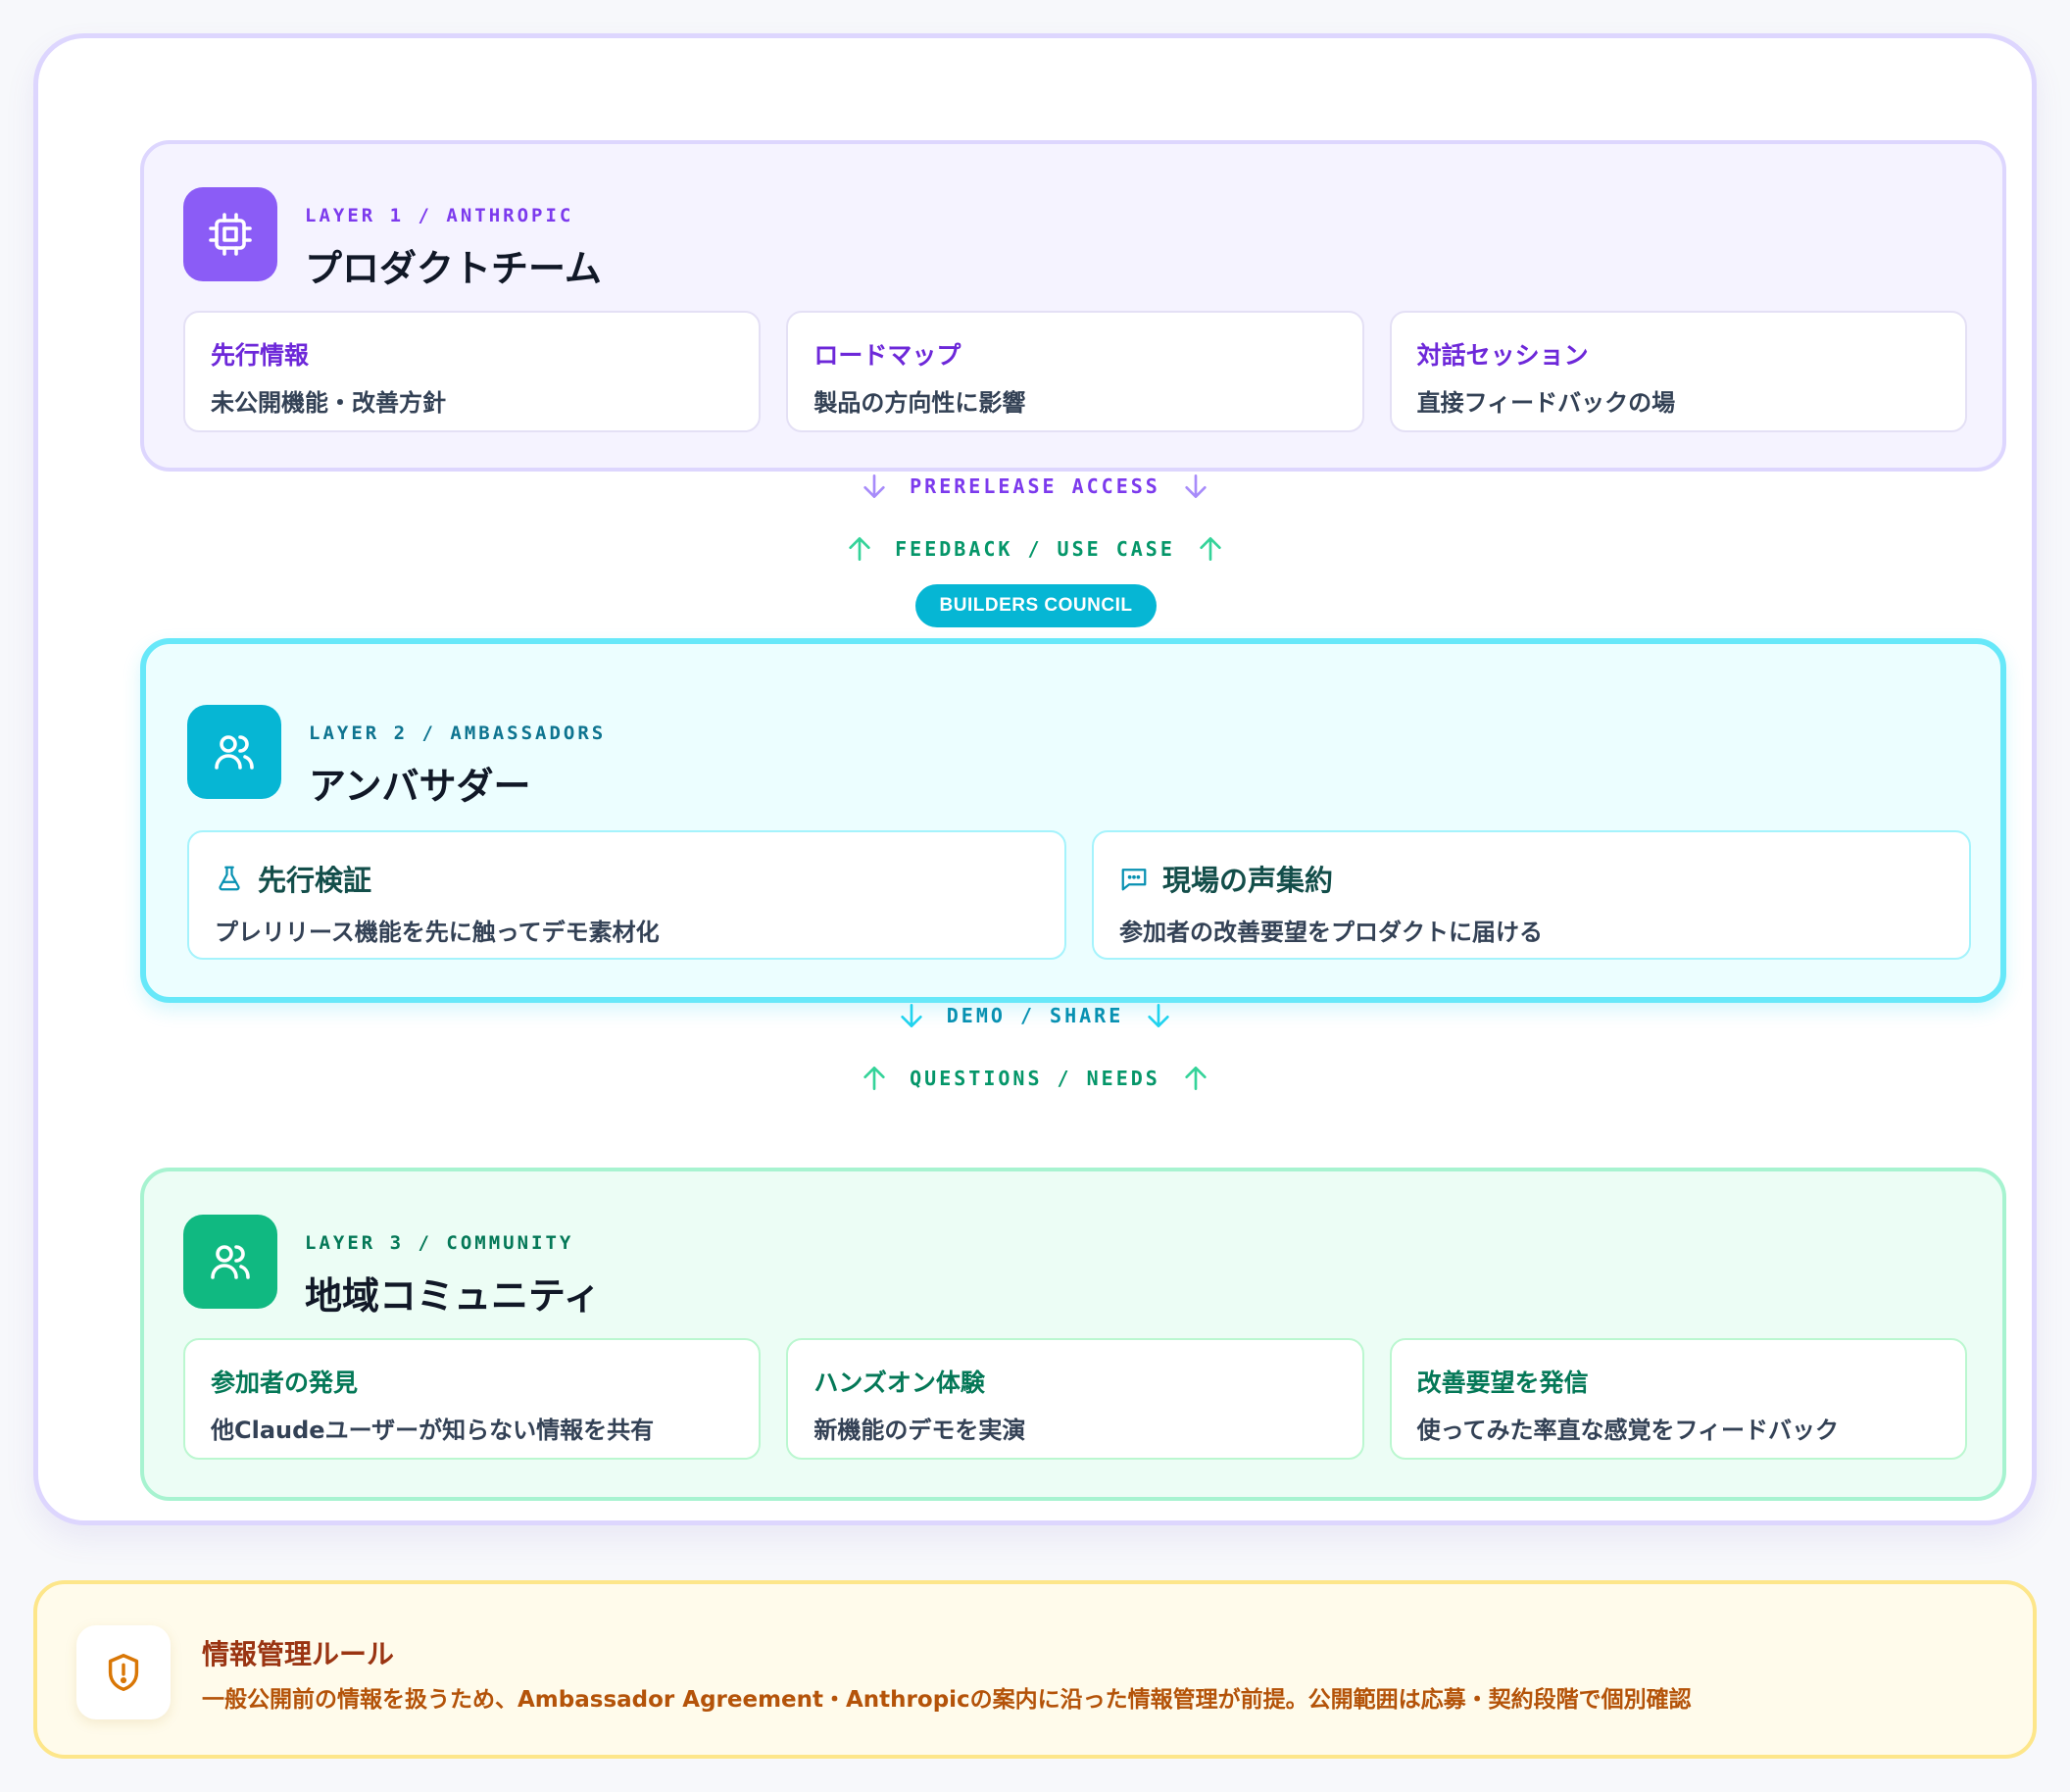  Describe the element at coordinates (439, 215) in the screenshot. I see `layer-1-kicker: LAYER 1 / ANTHROPIC` at that location.